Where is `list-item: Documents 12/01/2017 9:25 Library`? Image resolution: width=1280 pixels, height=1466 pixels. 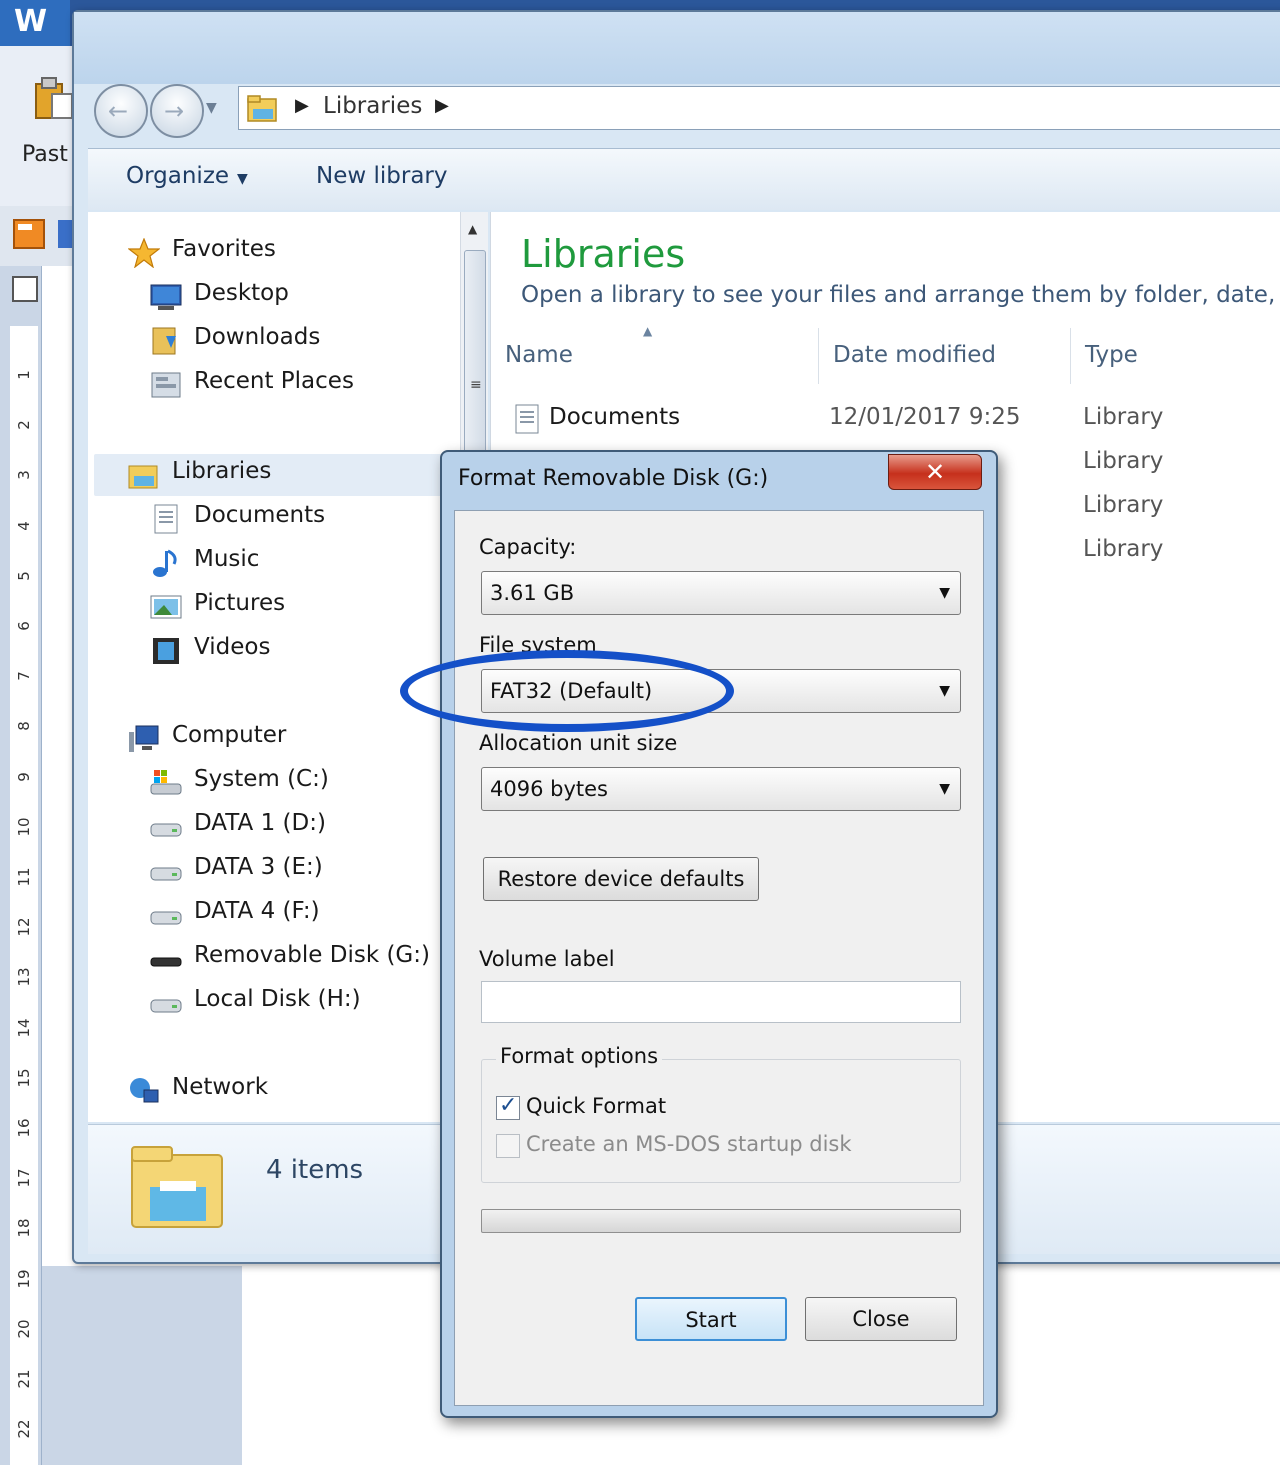 list-item: Documents 12/01/2017 9:25 Library is located at coordinates (885, 418).